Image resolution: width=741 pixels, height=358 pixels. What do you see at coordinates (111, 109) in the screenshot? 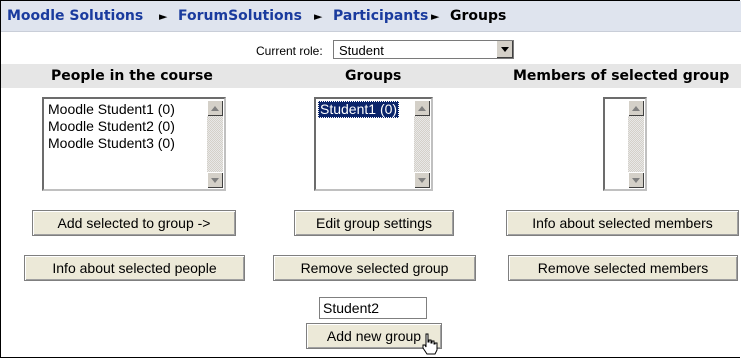
I see `list-item: Moodle Student1 (0)` at bounding box center [111, 109].